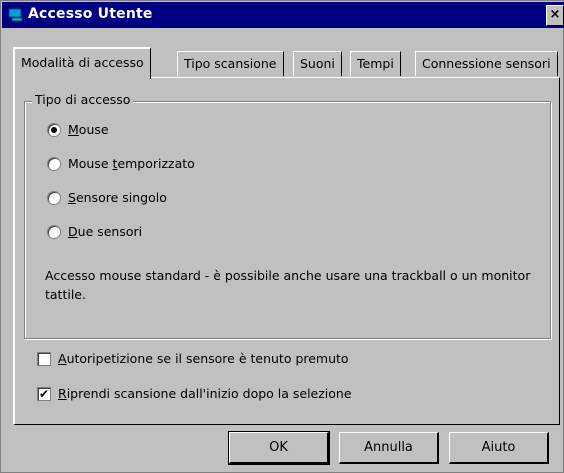 The image size is (564, 473). Describe the element at coordinates (105, 231) in the screenshot. I see `radio-label: Due sensori` at that location.